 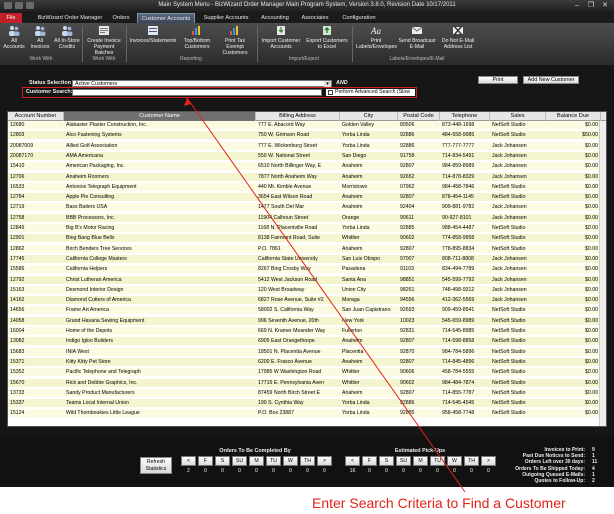 What do you see at coordinates (105, 320) in the screenshot?
I see `cell-customer-name: Grand Havana Sewing Equipment` at bounding box center [105, 320].